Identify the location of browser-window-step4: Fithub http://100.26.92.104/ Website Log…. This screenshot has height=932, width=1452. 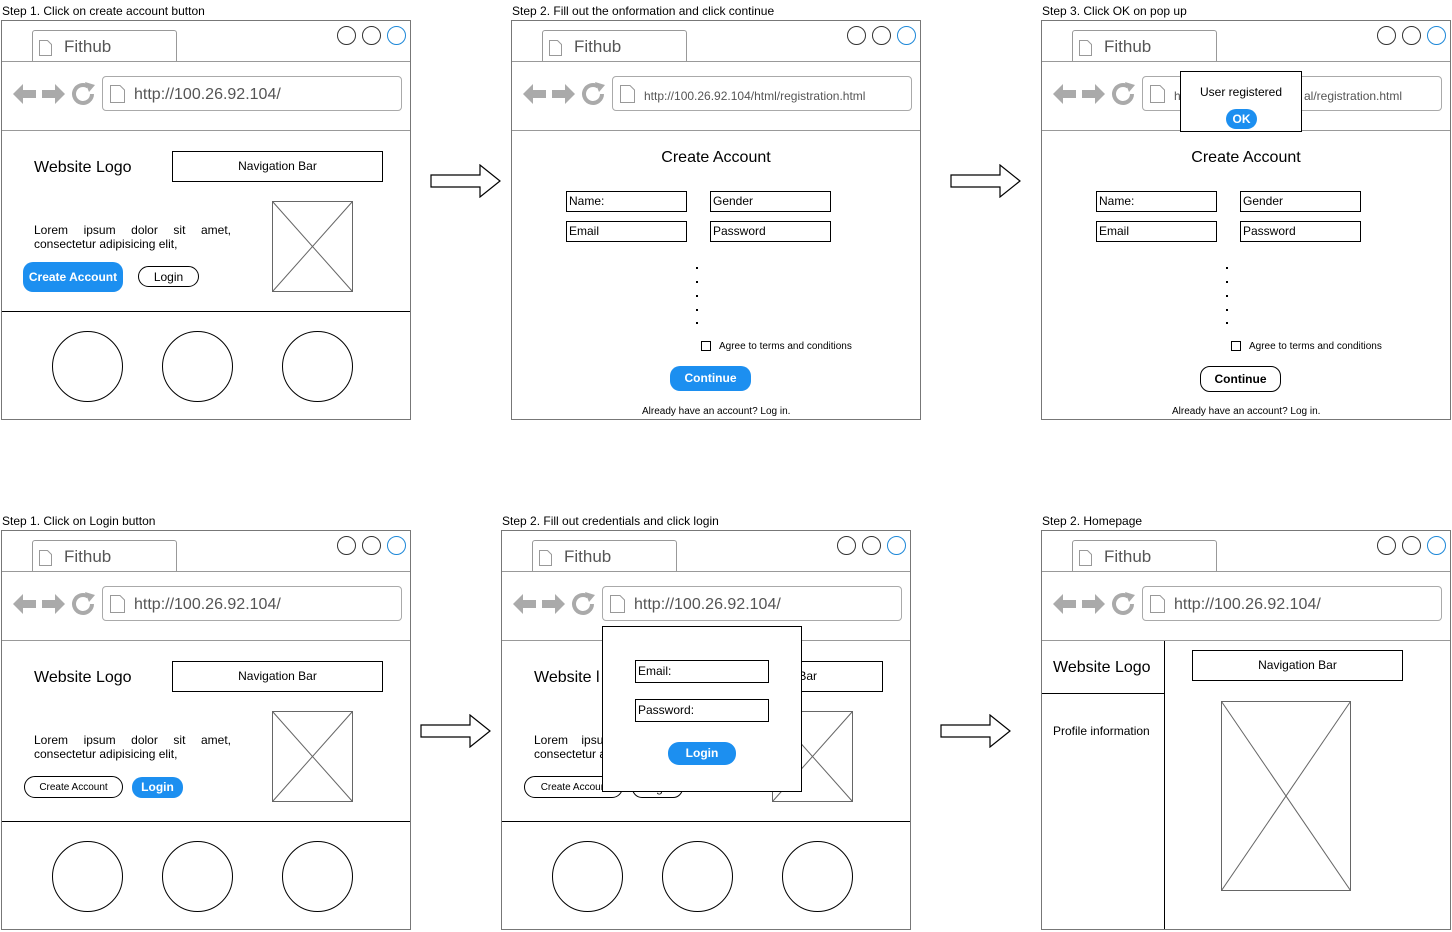
(206, 730).